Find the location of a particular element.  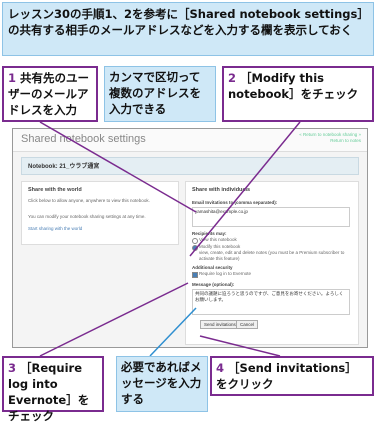

callout-step-2-number: 2 is located at coordinates (232, 78).